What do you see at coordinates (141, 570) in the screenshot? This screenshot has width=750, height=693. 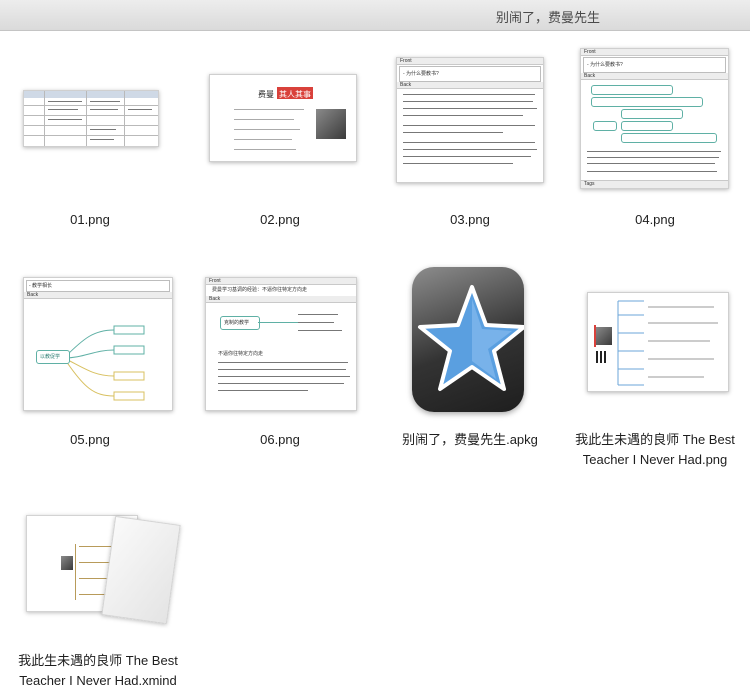 I see `page-curl-decoration` at bounding box center [141, 570].